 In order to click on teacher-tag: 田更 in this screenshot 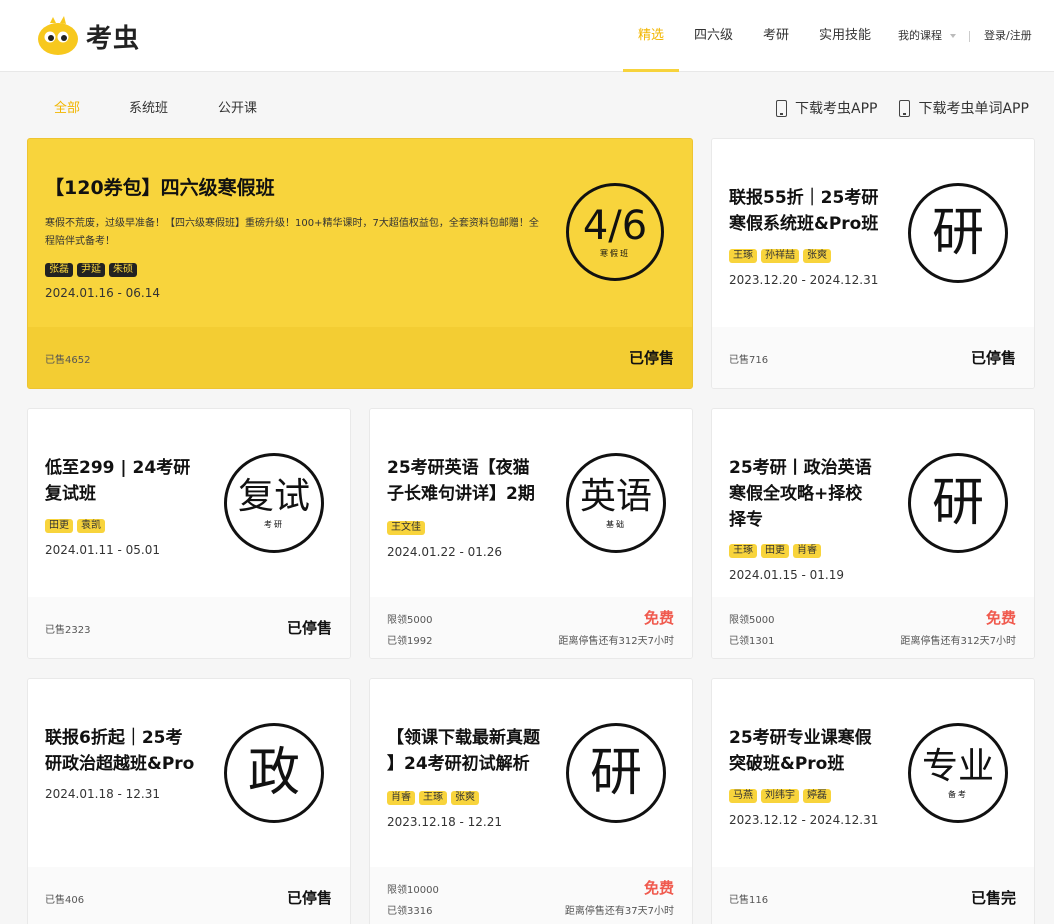, I will do `click(59, 526)`.